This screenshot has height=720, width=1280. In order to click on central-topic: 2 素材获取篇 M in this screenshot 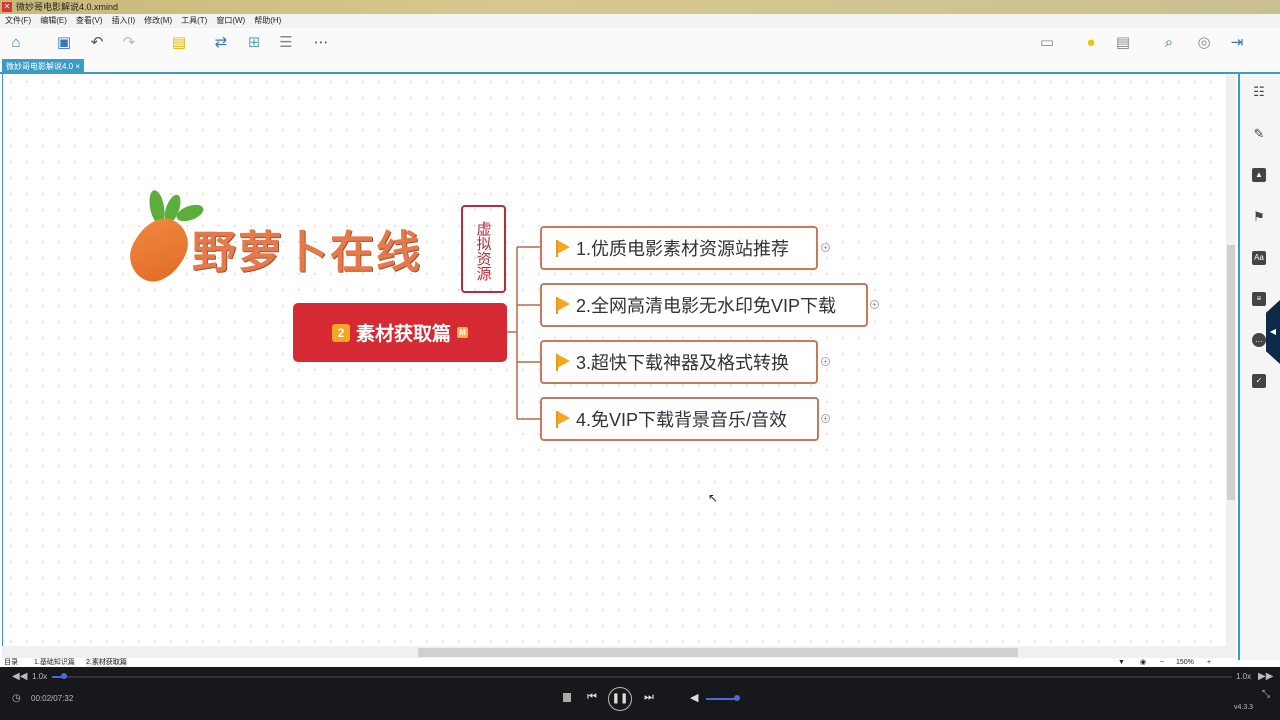, I will do `click(400, 332)`.